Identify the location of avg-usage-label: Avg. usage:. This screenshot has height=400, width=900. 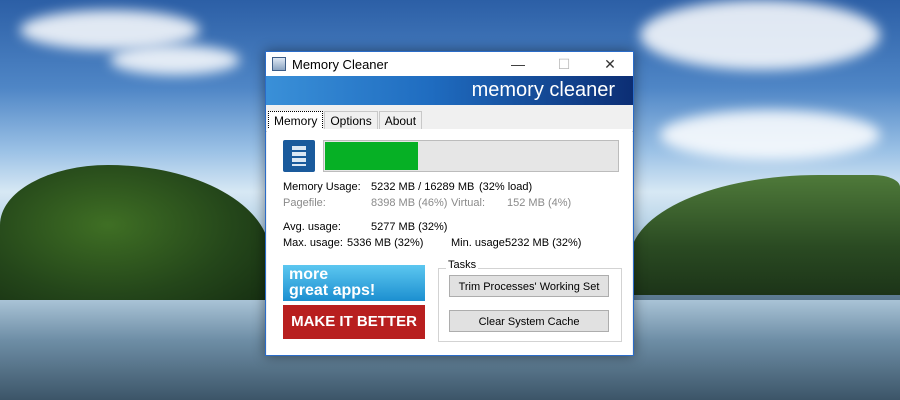
(312, 227).